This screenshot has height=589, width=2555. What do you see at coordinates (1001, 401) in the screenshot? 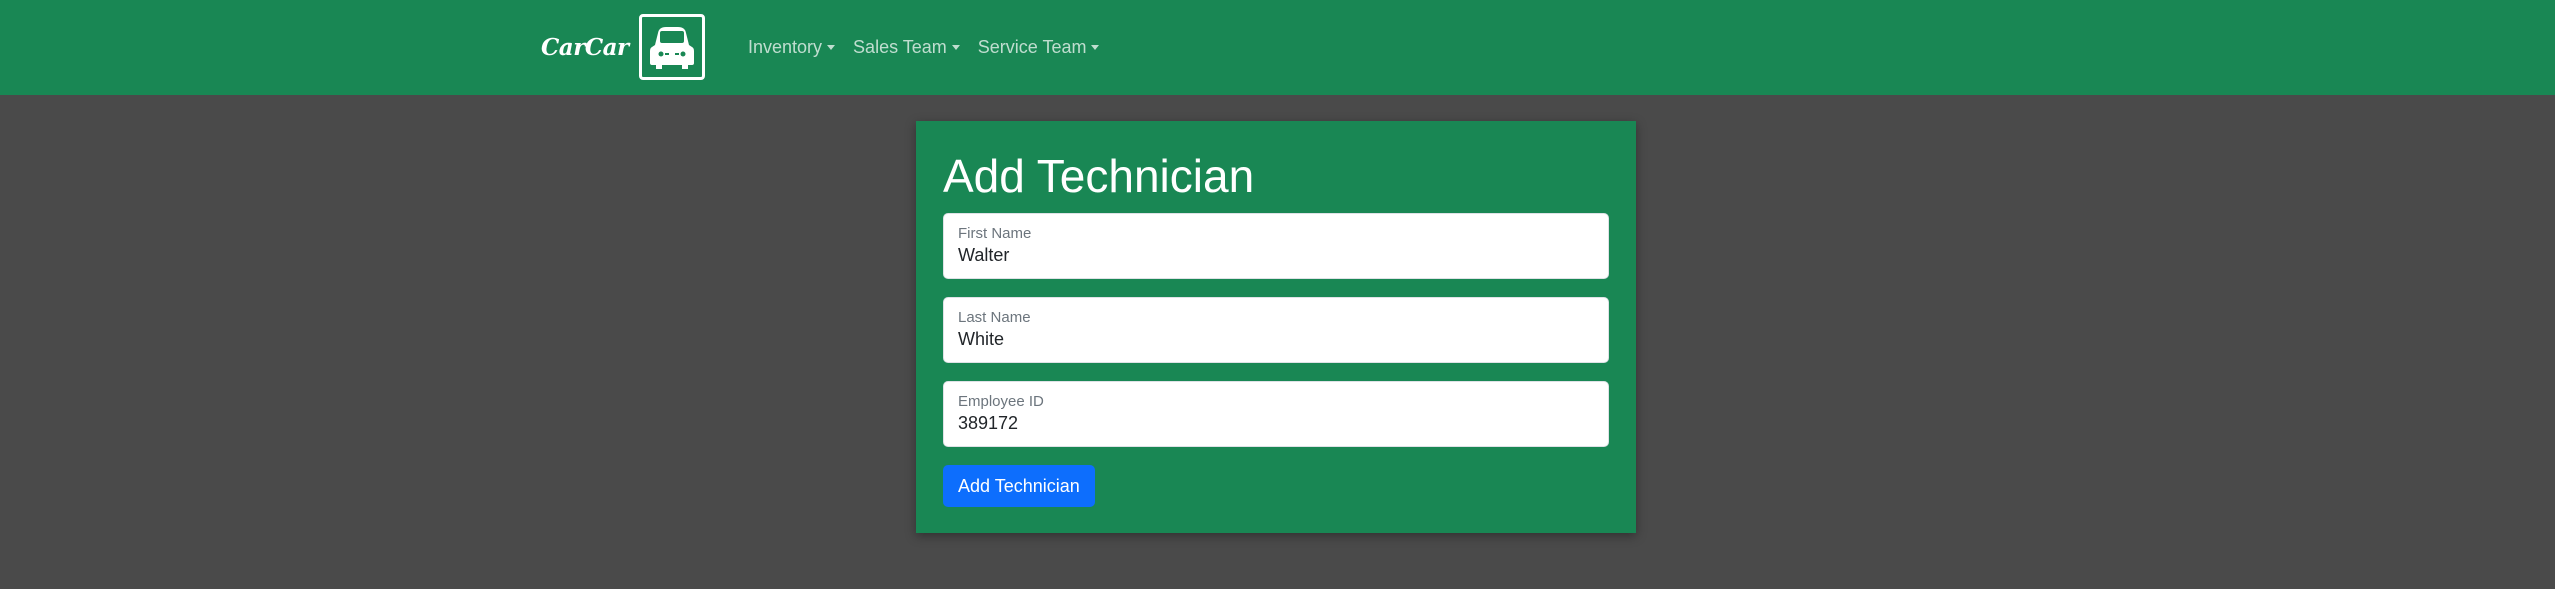
I see `employee-id-label: Employee ID` at bounding box center [1001, 401].